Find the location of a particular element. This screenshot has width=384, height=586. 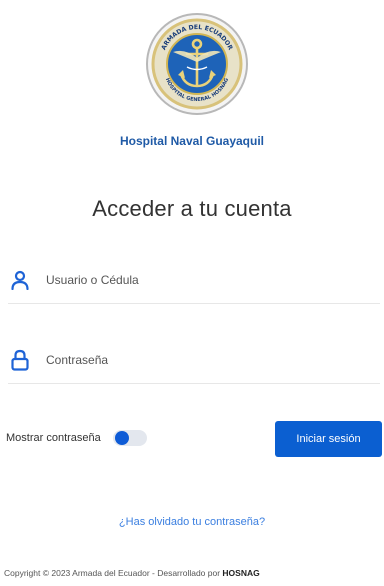

footer-highlight: HOSNAG is located at coordinates (241, 573).